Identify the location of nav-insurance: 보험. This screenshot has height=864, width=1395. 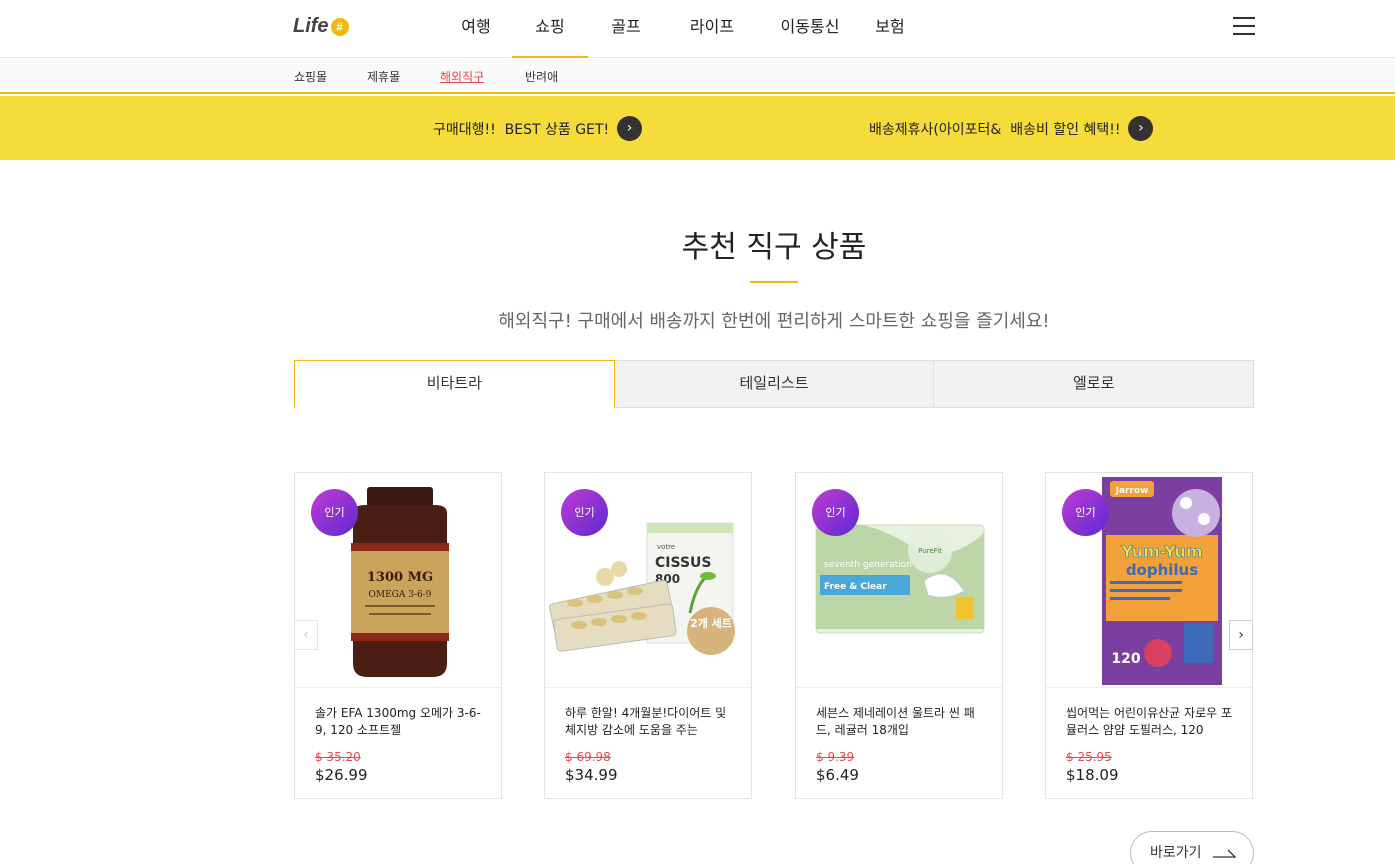
(890, 29).